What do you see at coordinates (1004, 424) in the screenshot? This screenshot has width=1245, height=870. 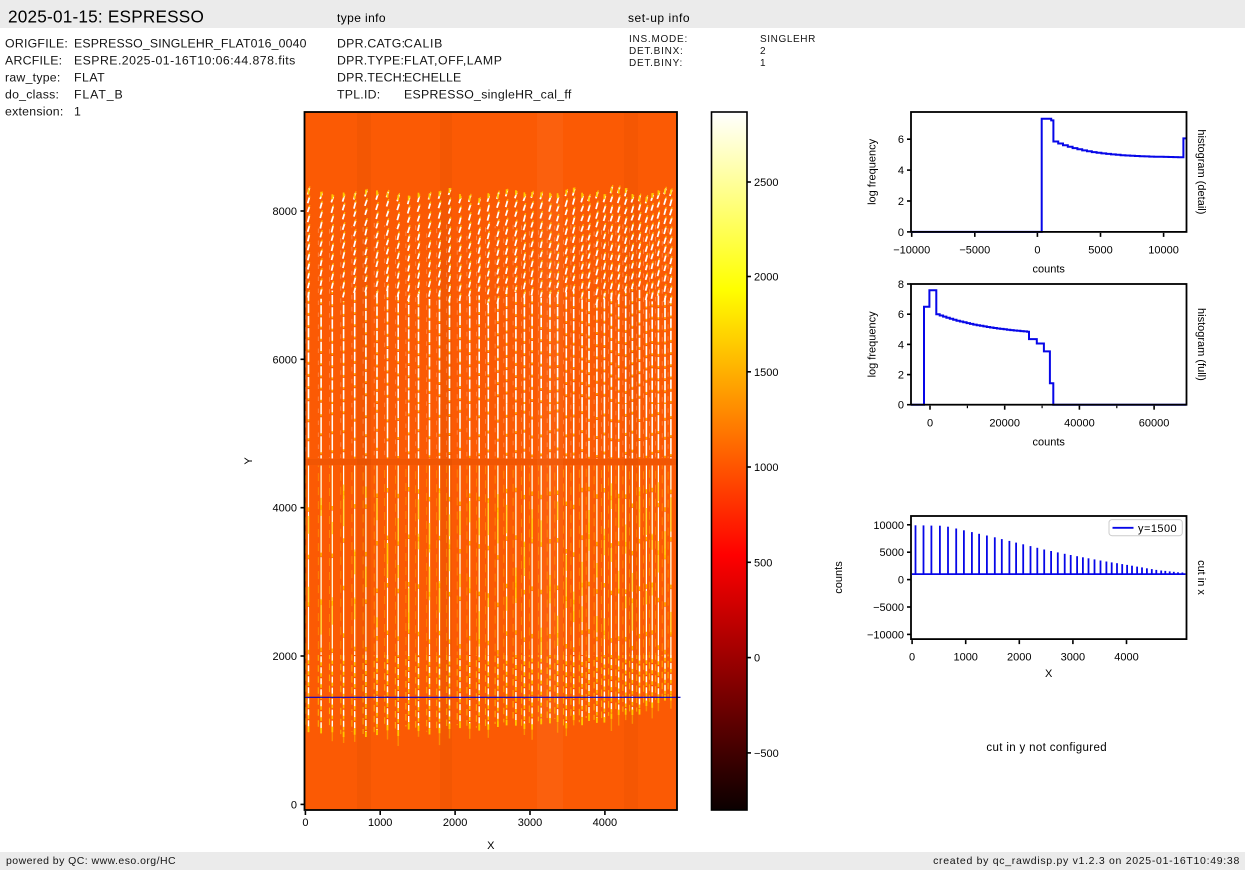 I see `svg-text: 20000` at bounding box center [1004, 424].